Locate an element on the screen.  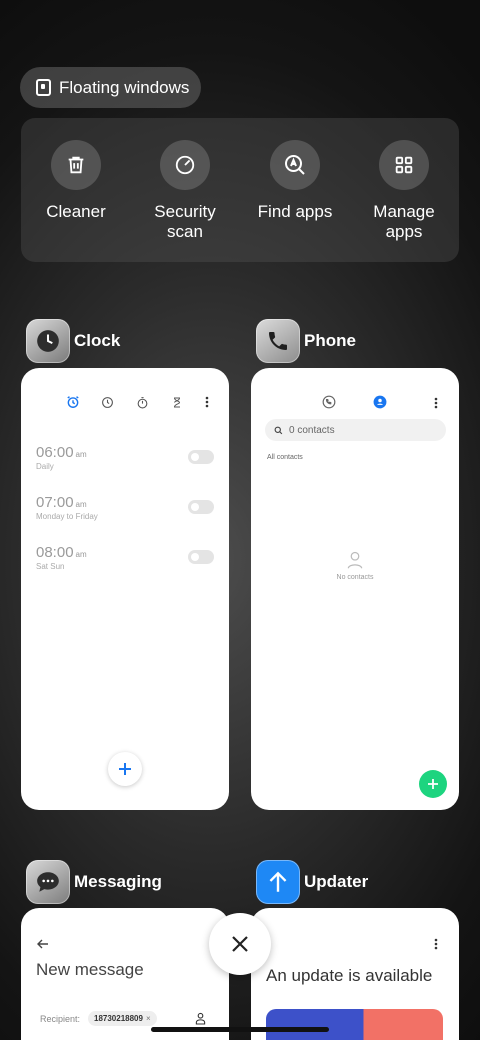
search-app-icon is located at coordinates (295, 165).